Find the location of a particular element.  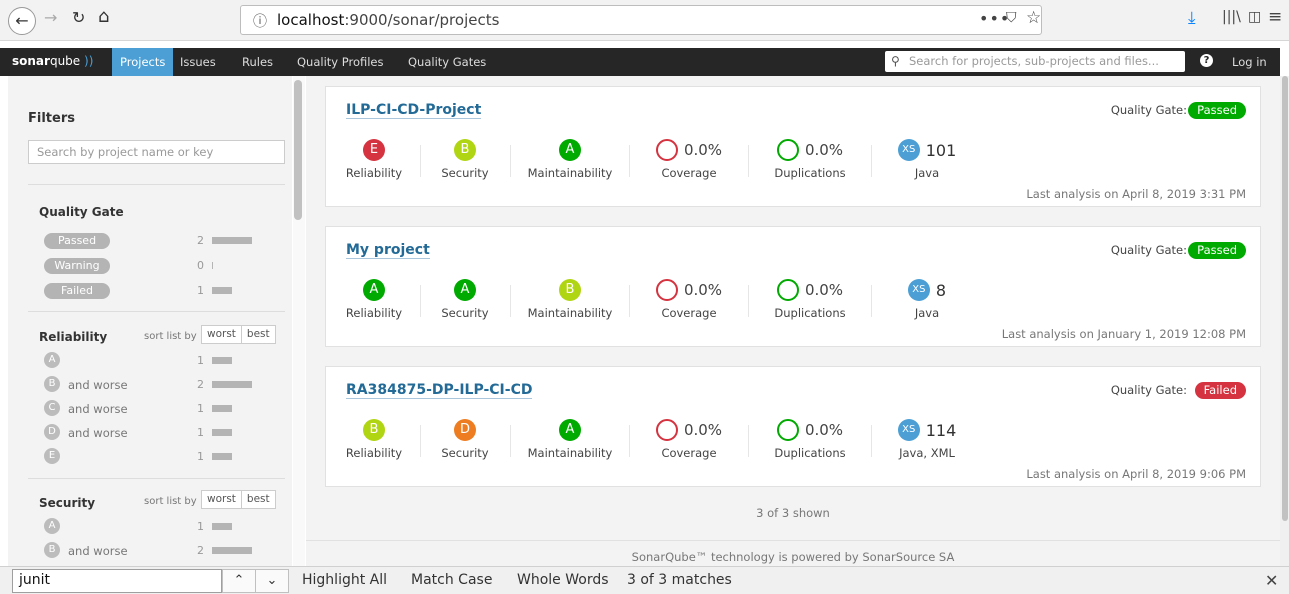

page-scrollbar is located at coordinates (1284, 321).